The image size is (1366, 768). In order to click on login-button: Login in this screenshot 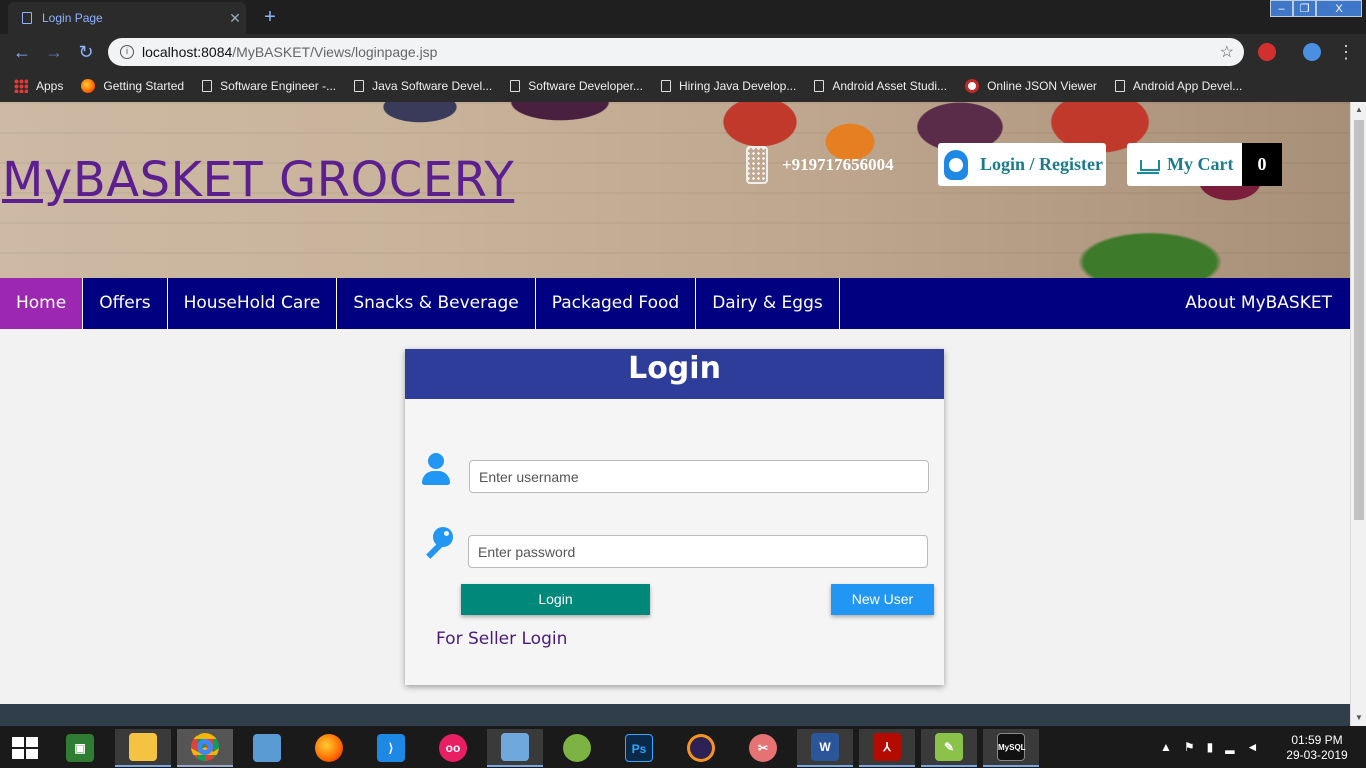, I will do `click(555, 599)`.